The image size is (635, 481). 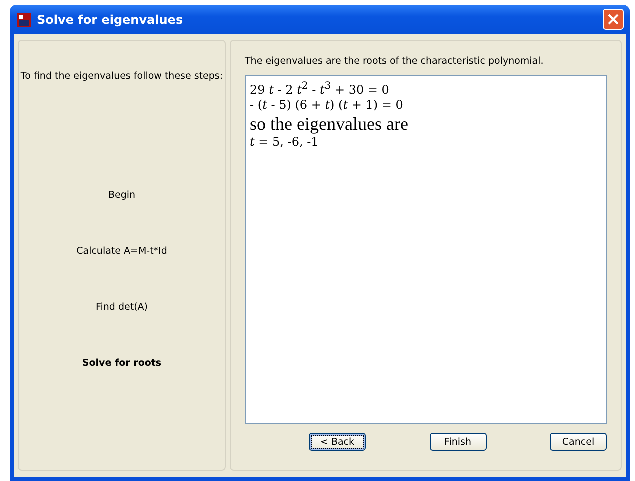 I want to click on step-label: Find det(A), so click(x=122, y=308).